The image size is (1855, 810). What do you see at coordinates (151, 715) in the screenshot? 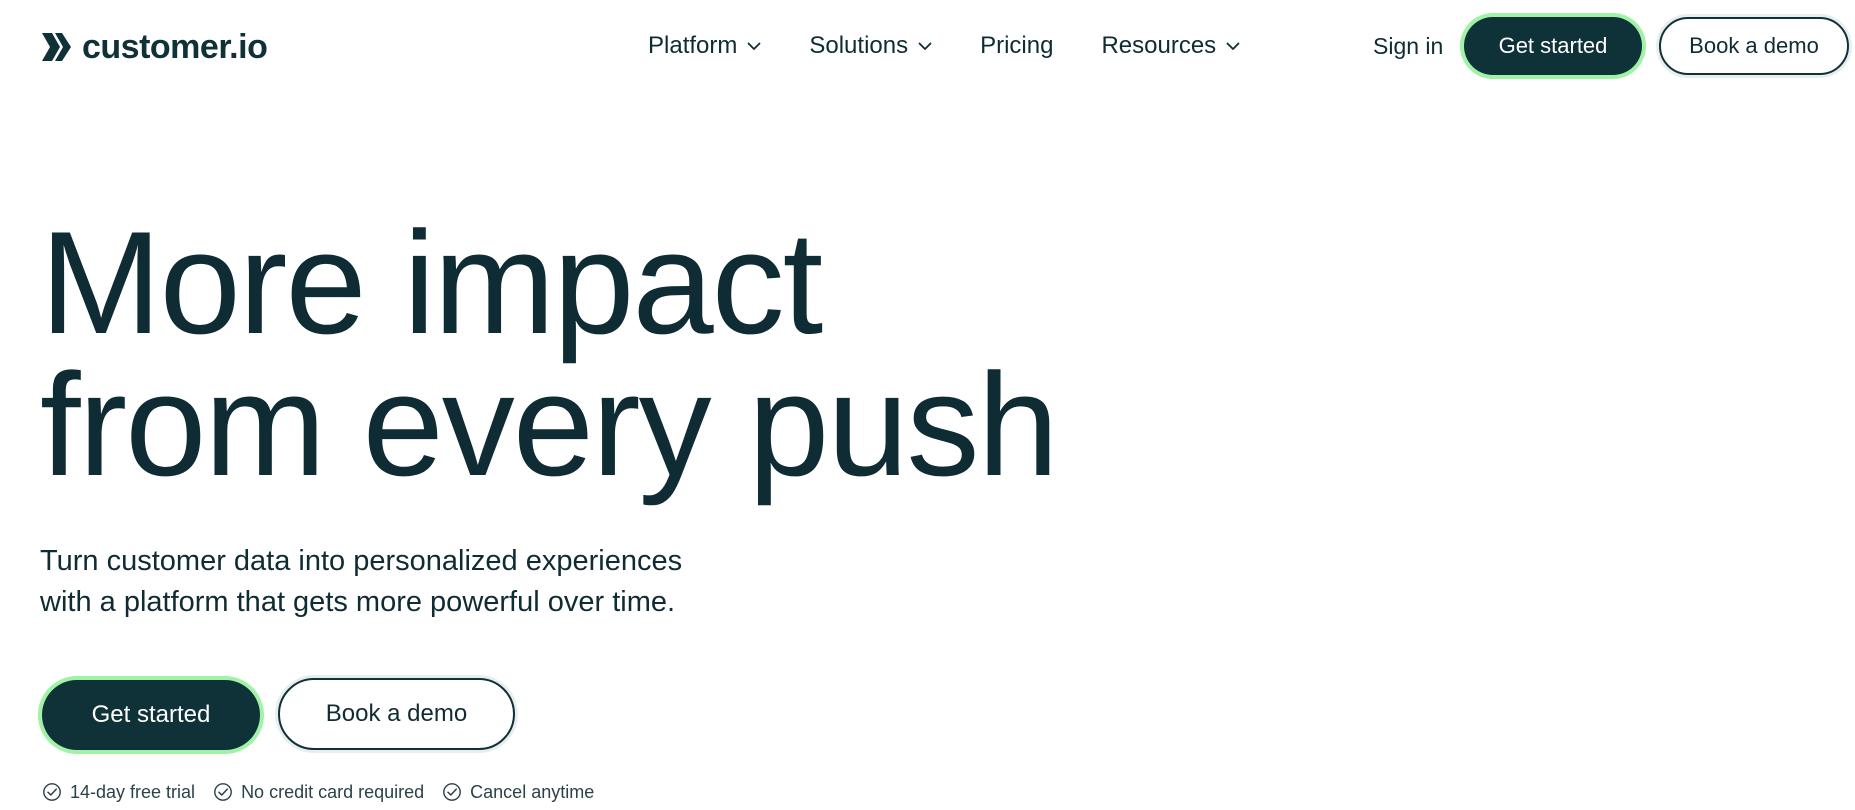
I see `hero-get-started-button: Get started` at bounding box center [151, 715].